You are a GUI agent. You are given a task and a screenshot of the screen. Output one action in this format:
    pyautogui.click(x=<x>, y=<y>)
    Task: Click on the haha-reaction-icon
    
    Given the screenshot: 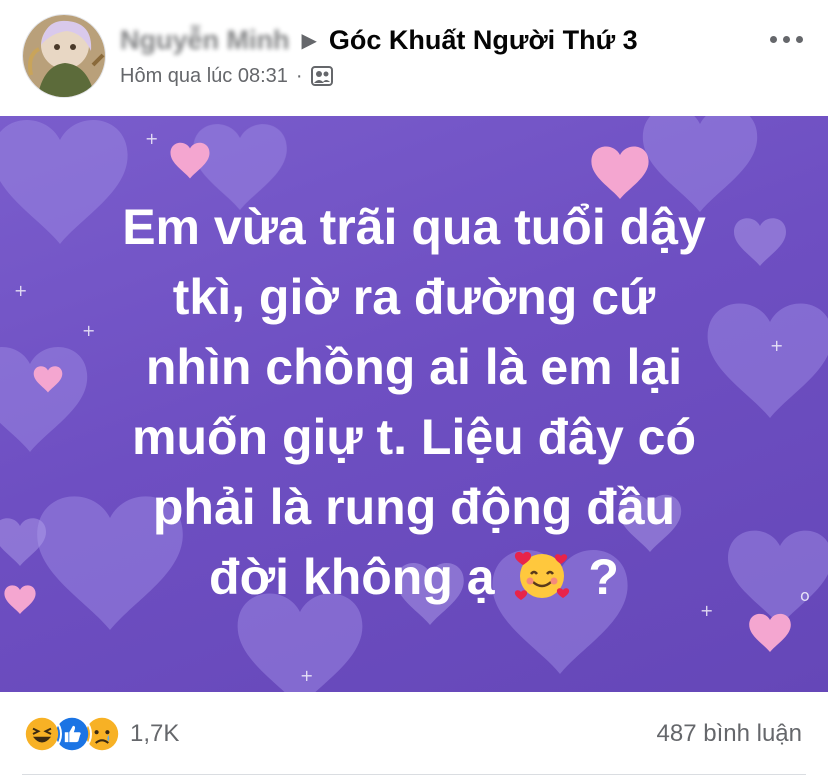 What is the action you would take?
    pyautogui.click(x=42, y=734)
    